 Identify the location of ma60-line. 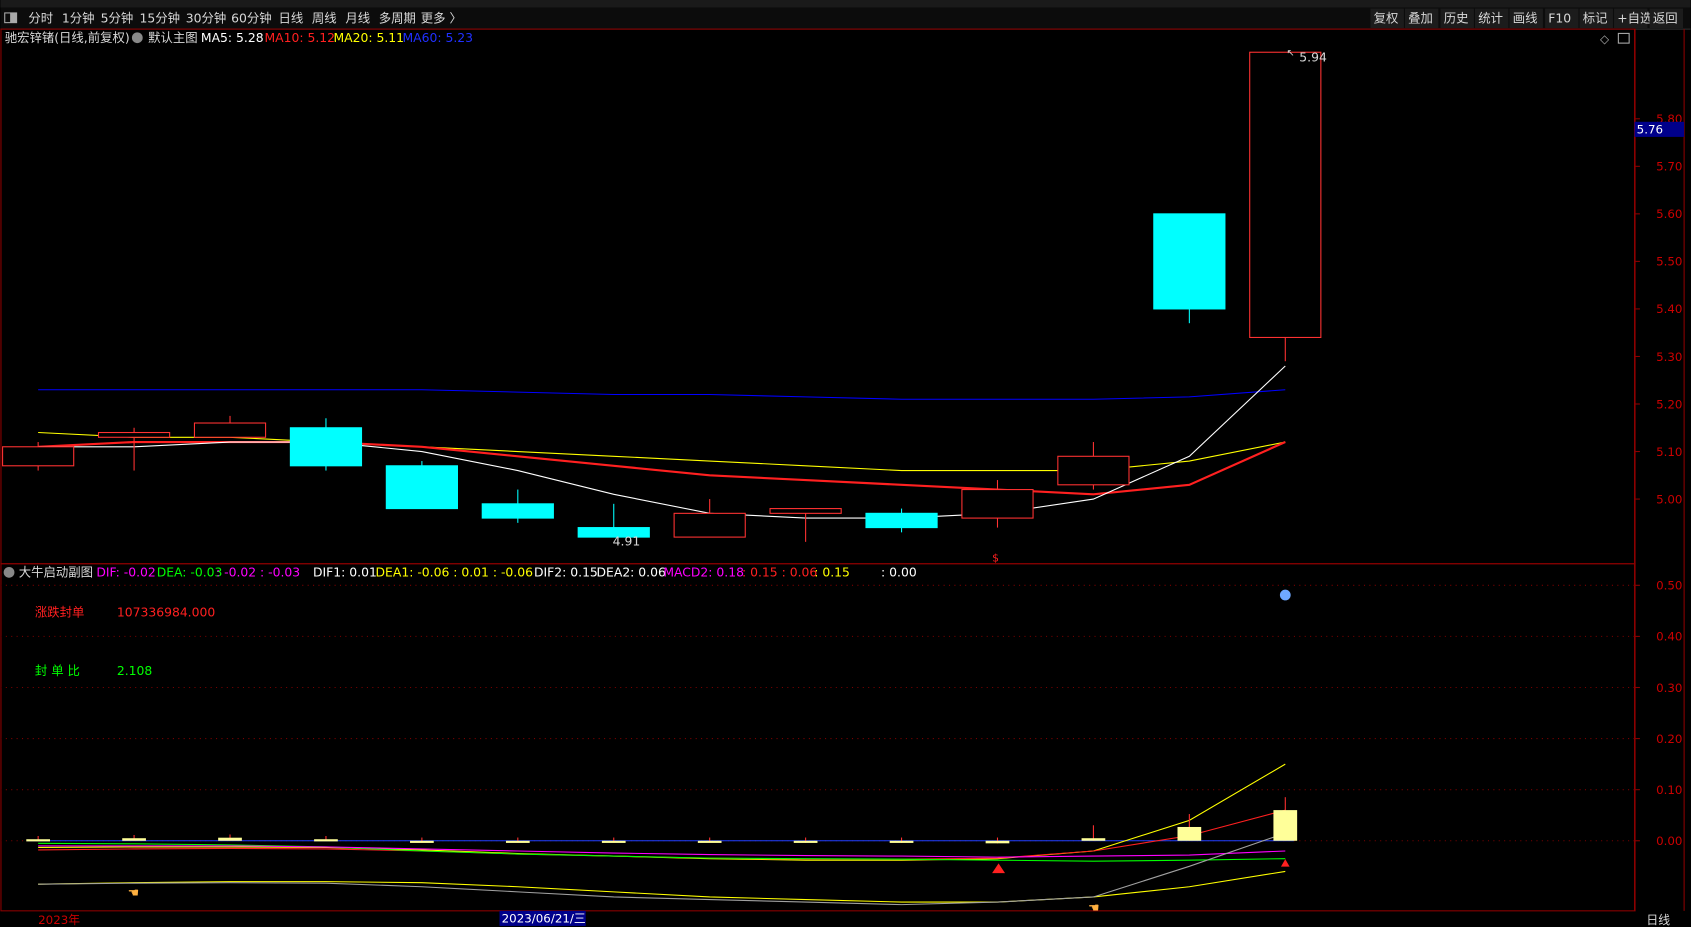
(662, 394).